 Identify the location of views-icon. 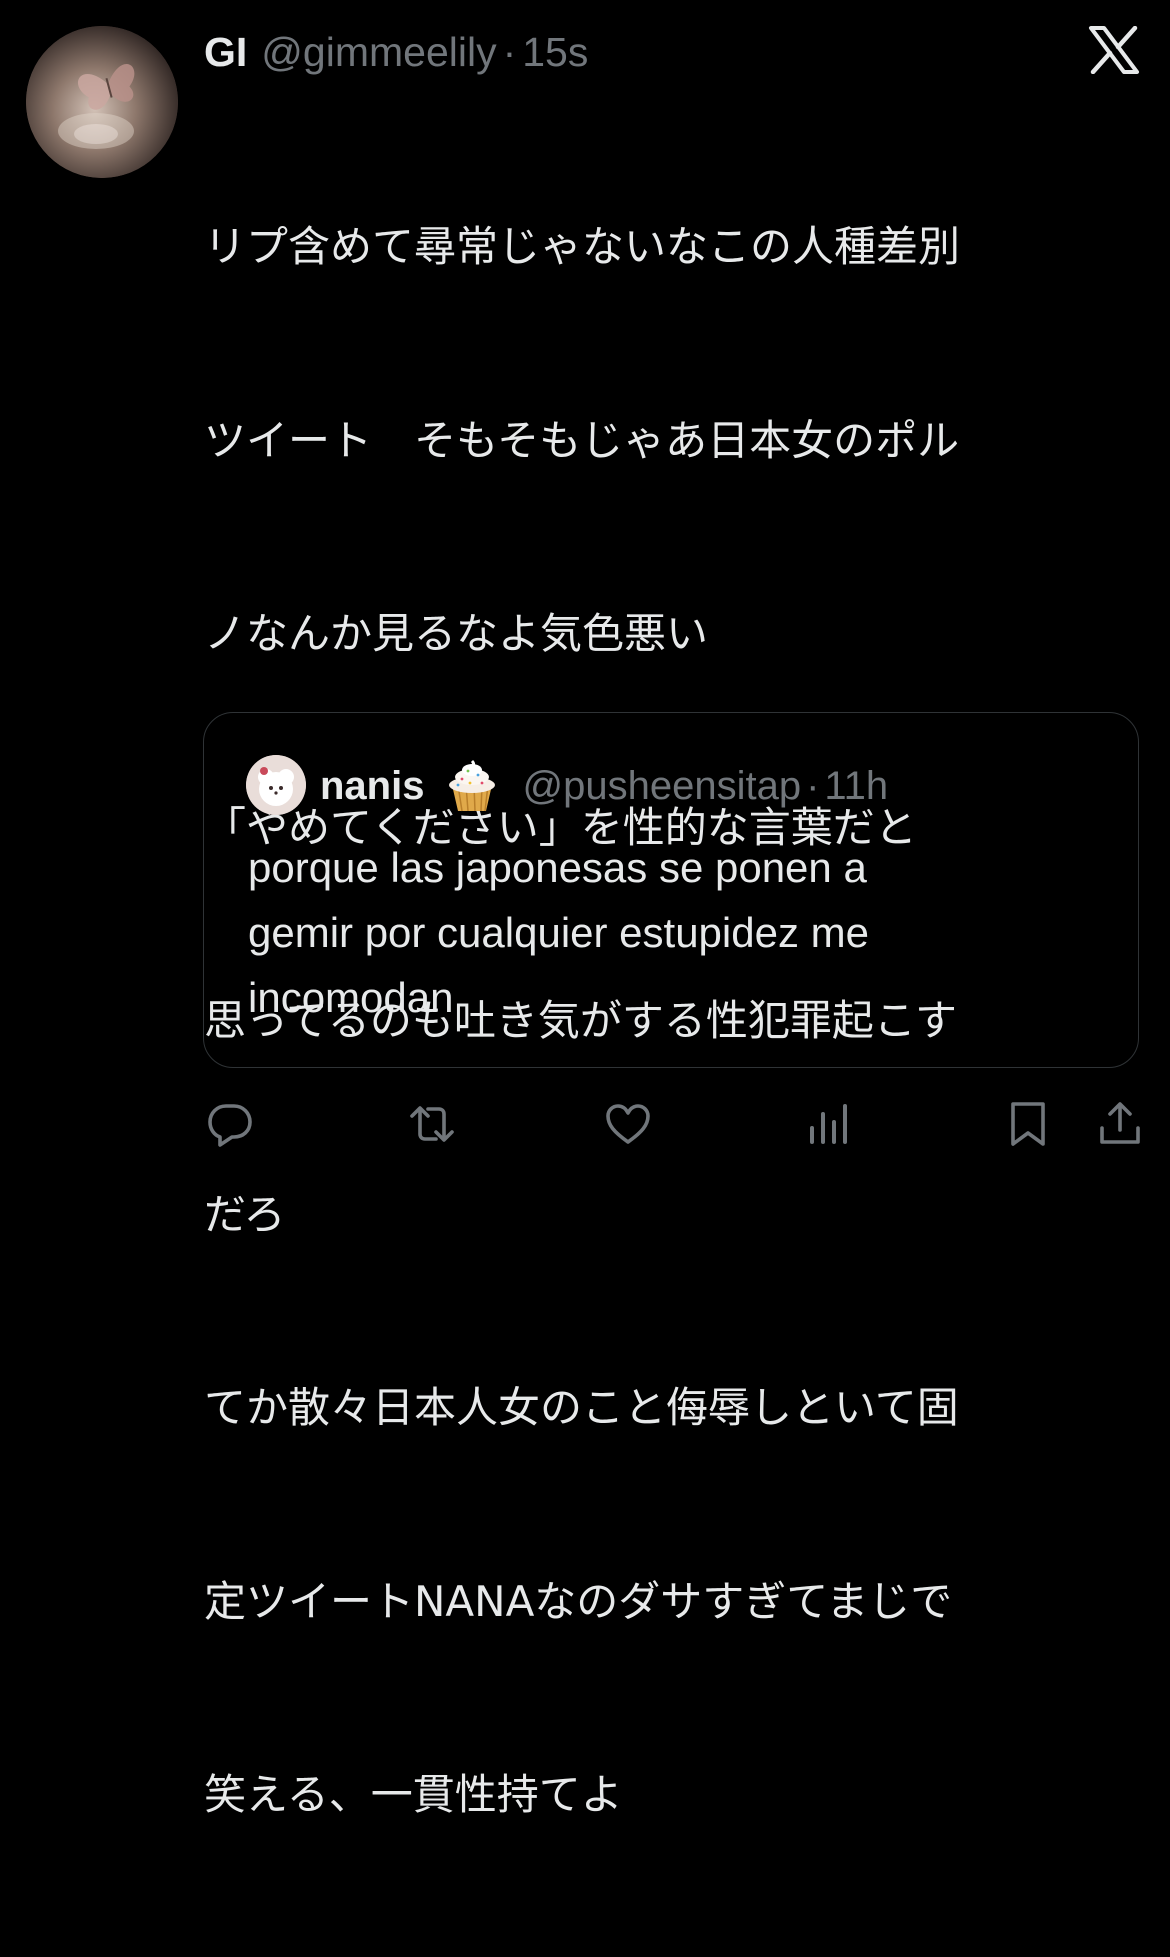
(828, 1124).